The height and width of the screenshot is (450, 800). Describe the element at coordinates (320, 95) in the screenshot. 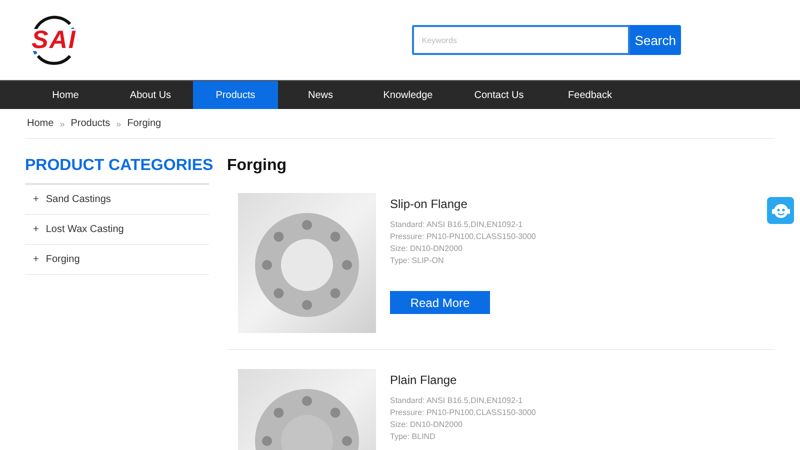

I see `nav-tab: News` at that location.